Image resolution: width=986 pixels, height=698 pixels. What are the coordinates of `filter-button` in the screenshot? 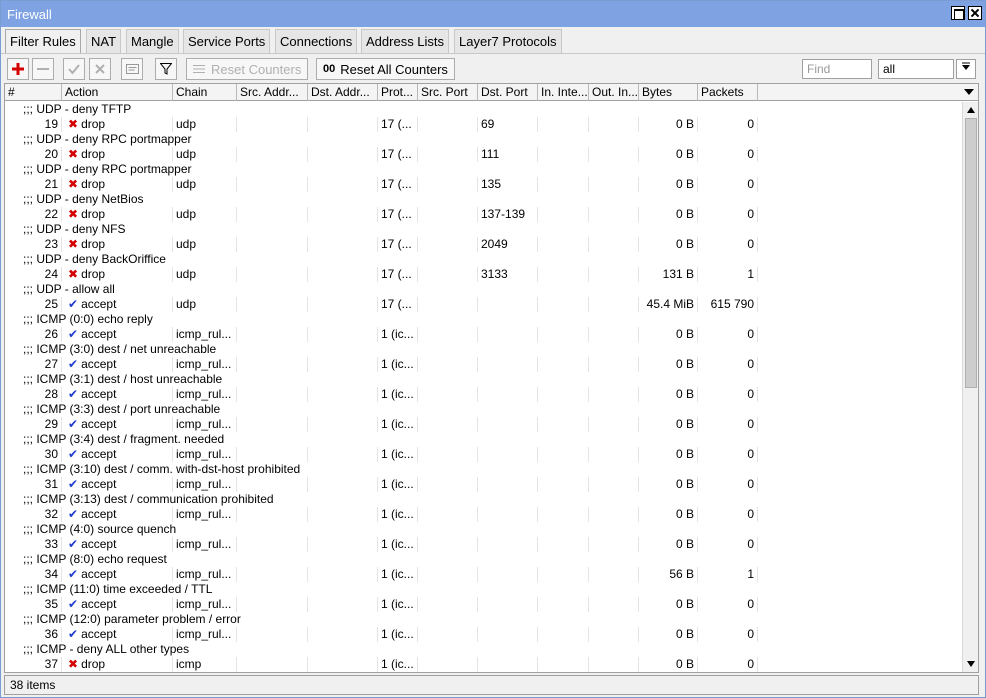 It's located at (166, 69).